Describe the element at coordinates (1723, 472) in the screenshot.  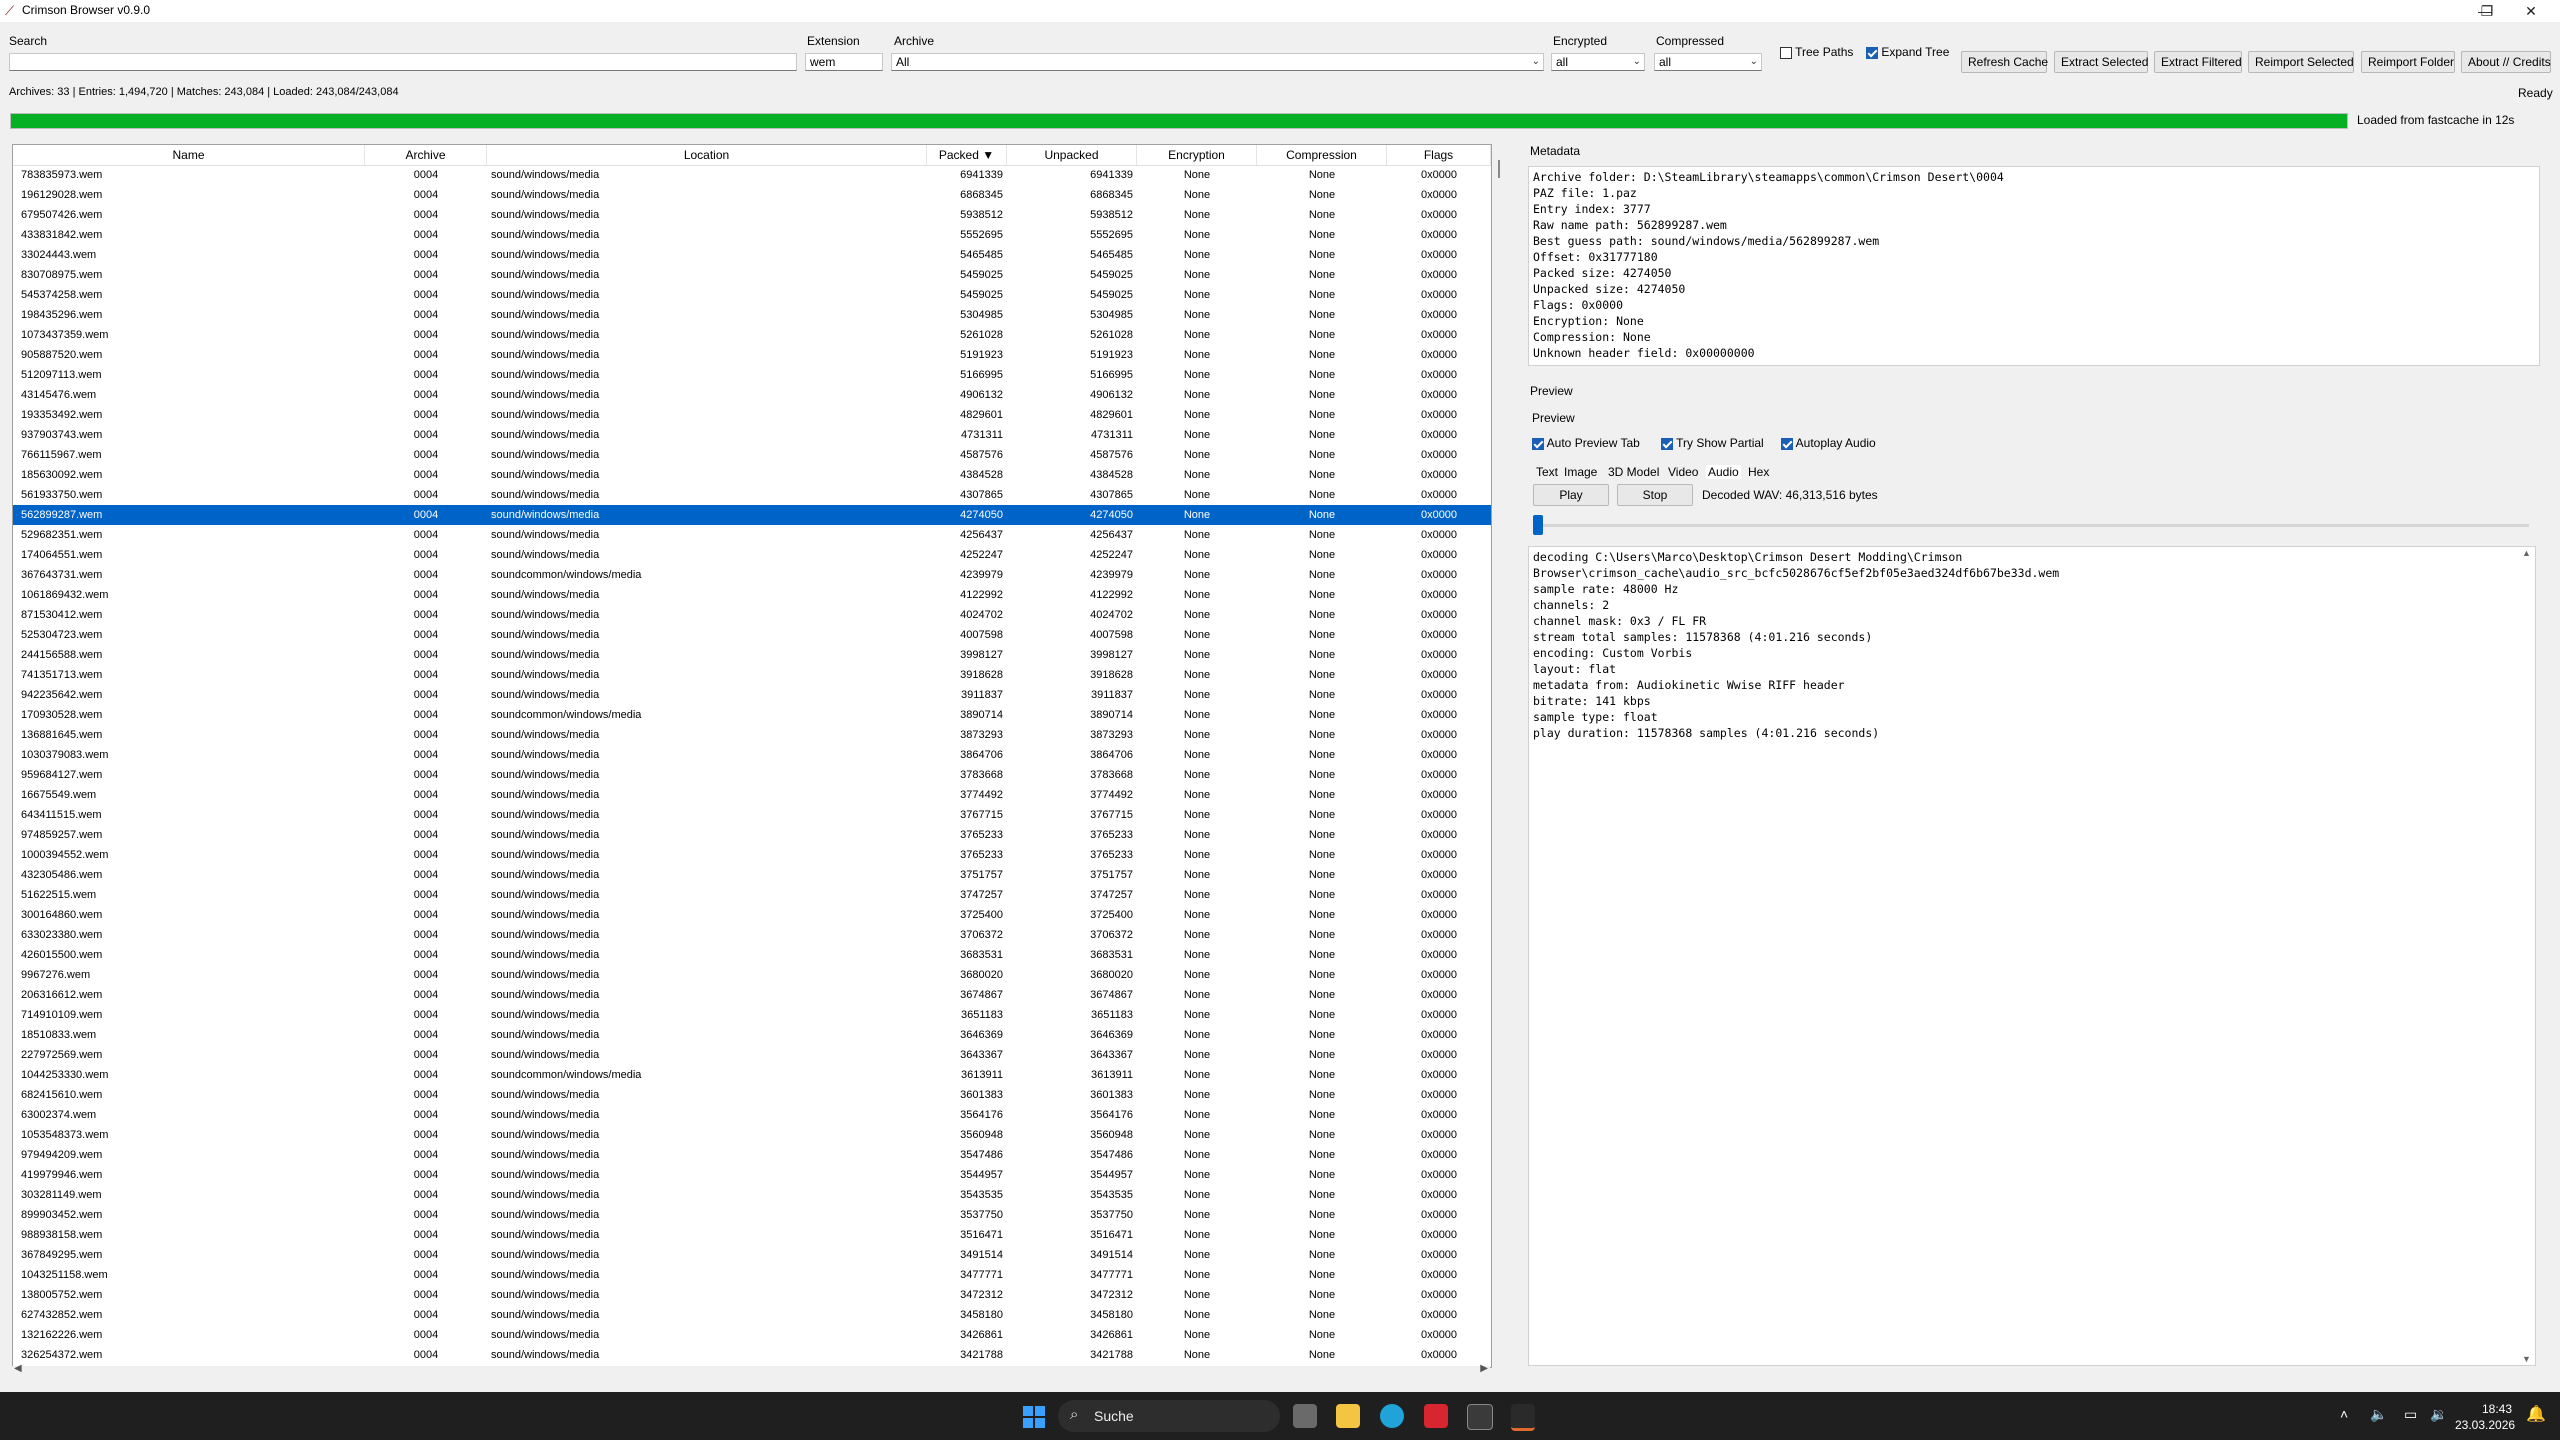
I see `tab-audio: Audio` at that location.